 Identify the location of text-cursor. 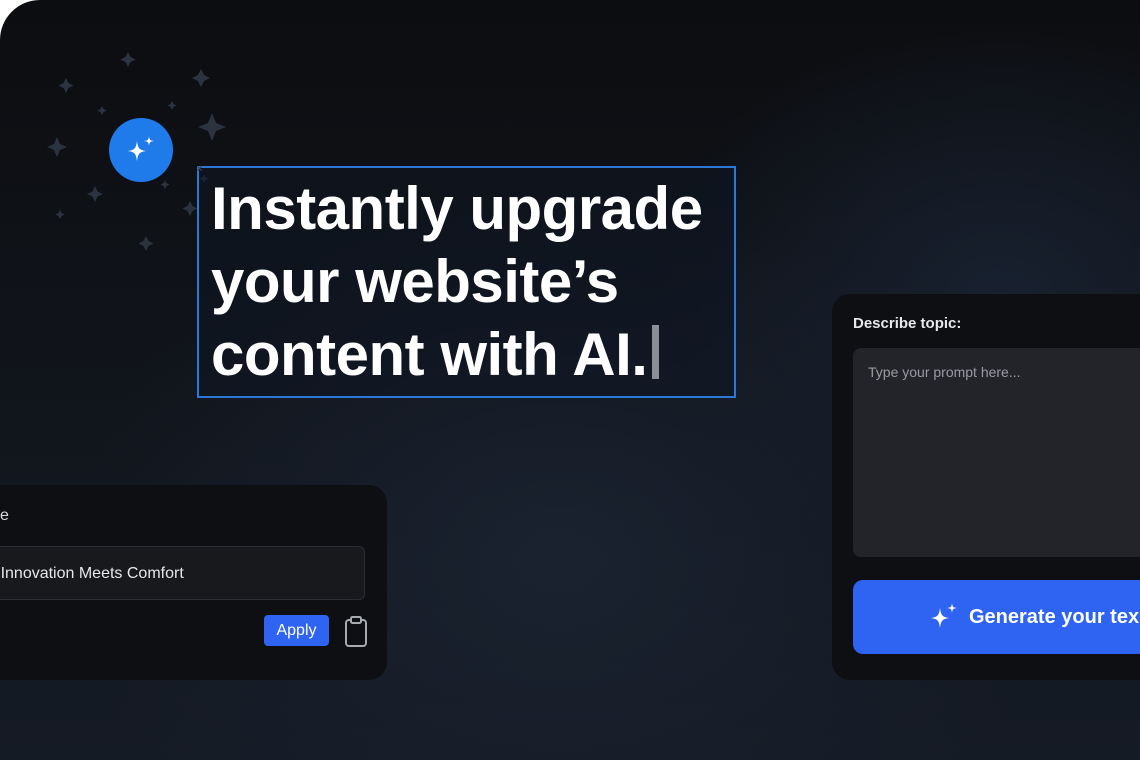
(656, 352).